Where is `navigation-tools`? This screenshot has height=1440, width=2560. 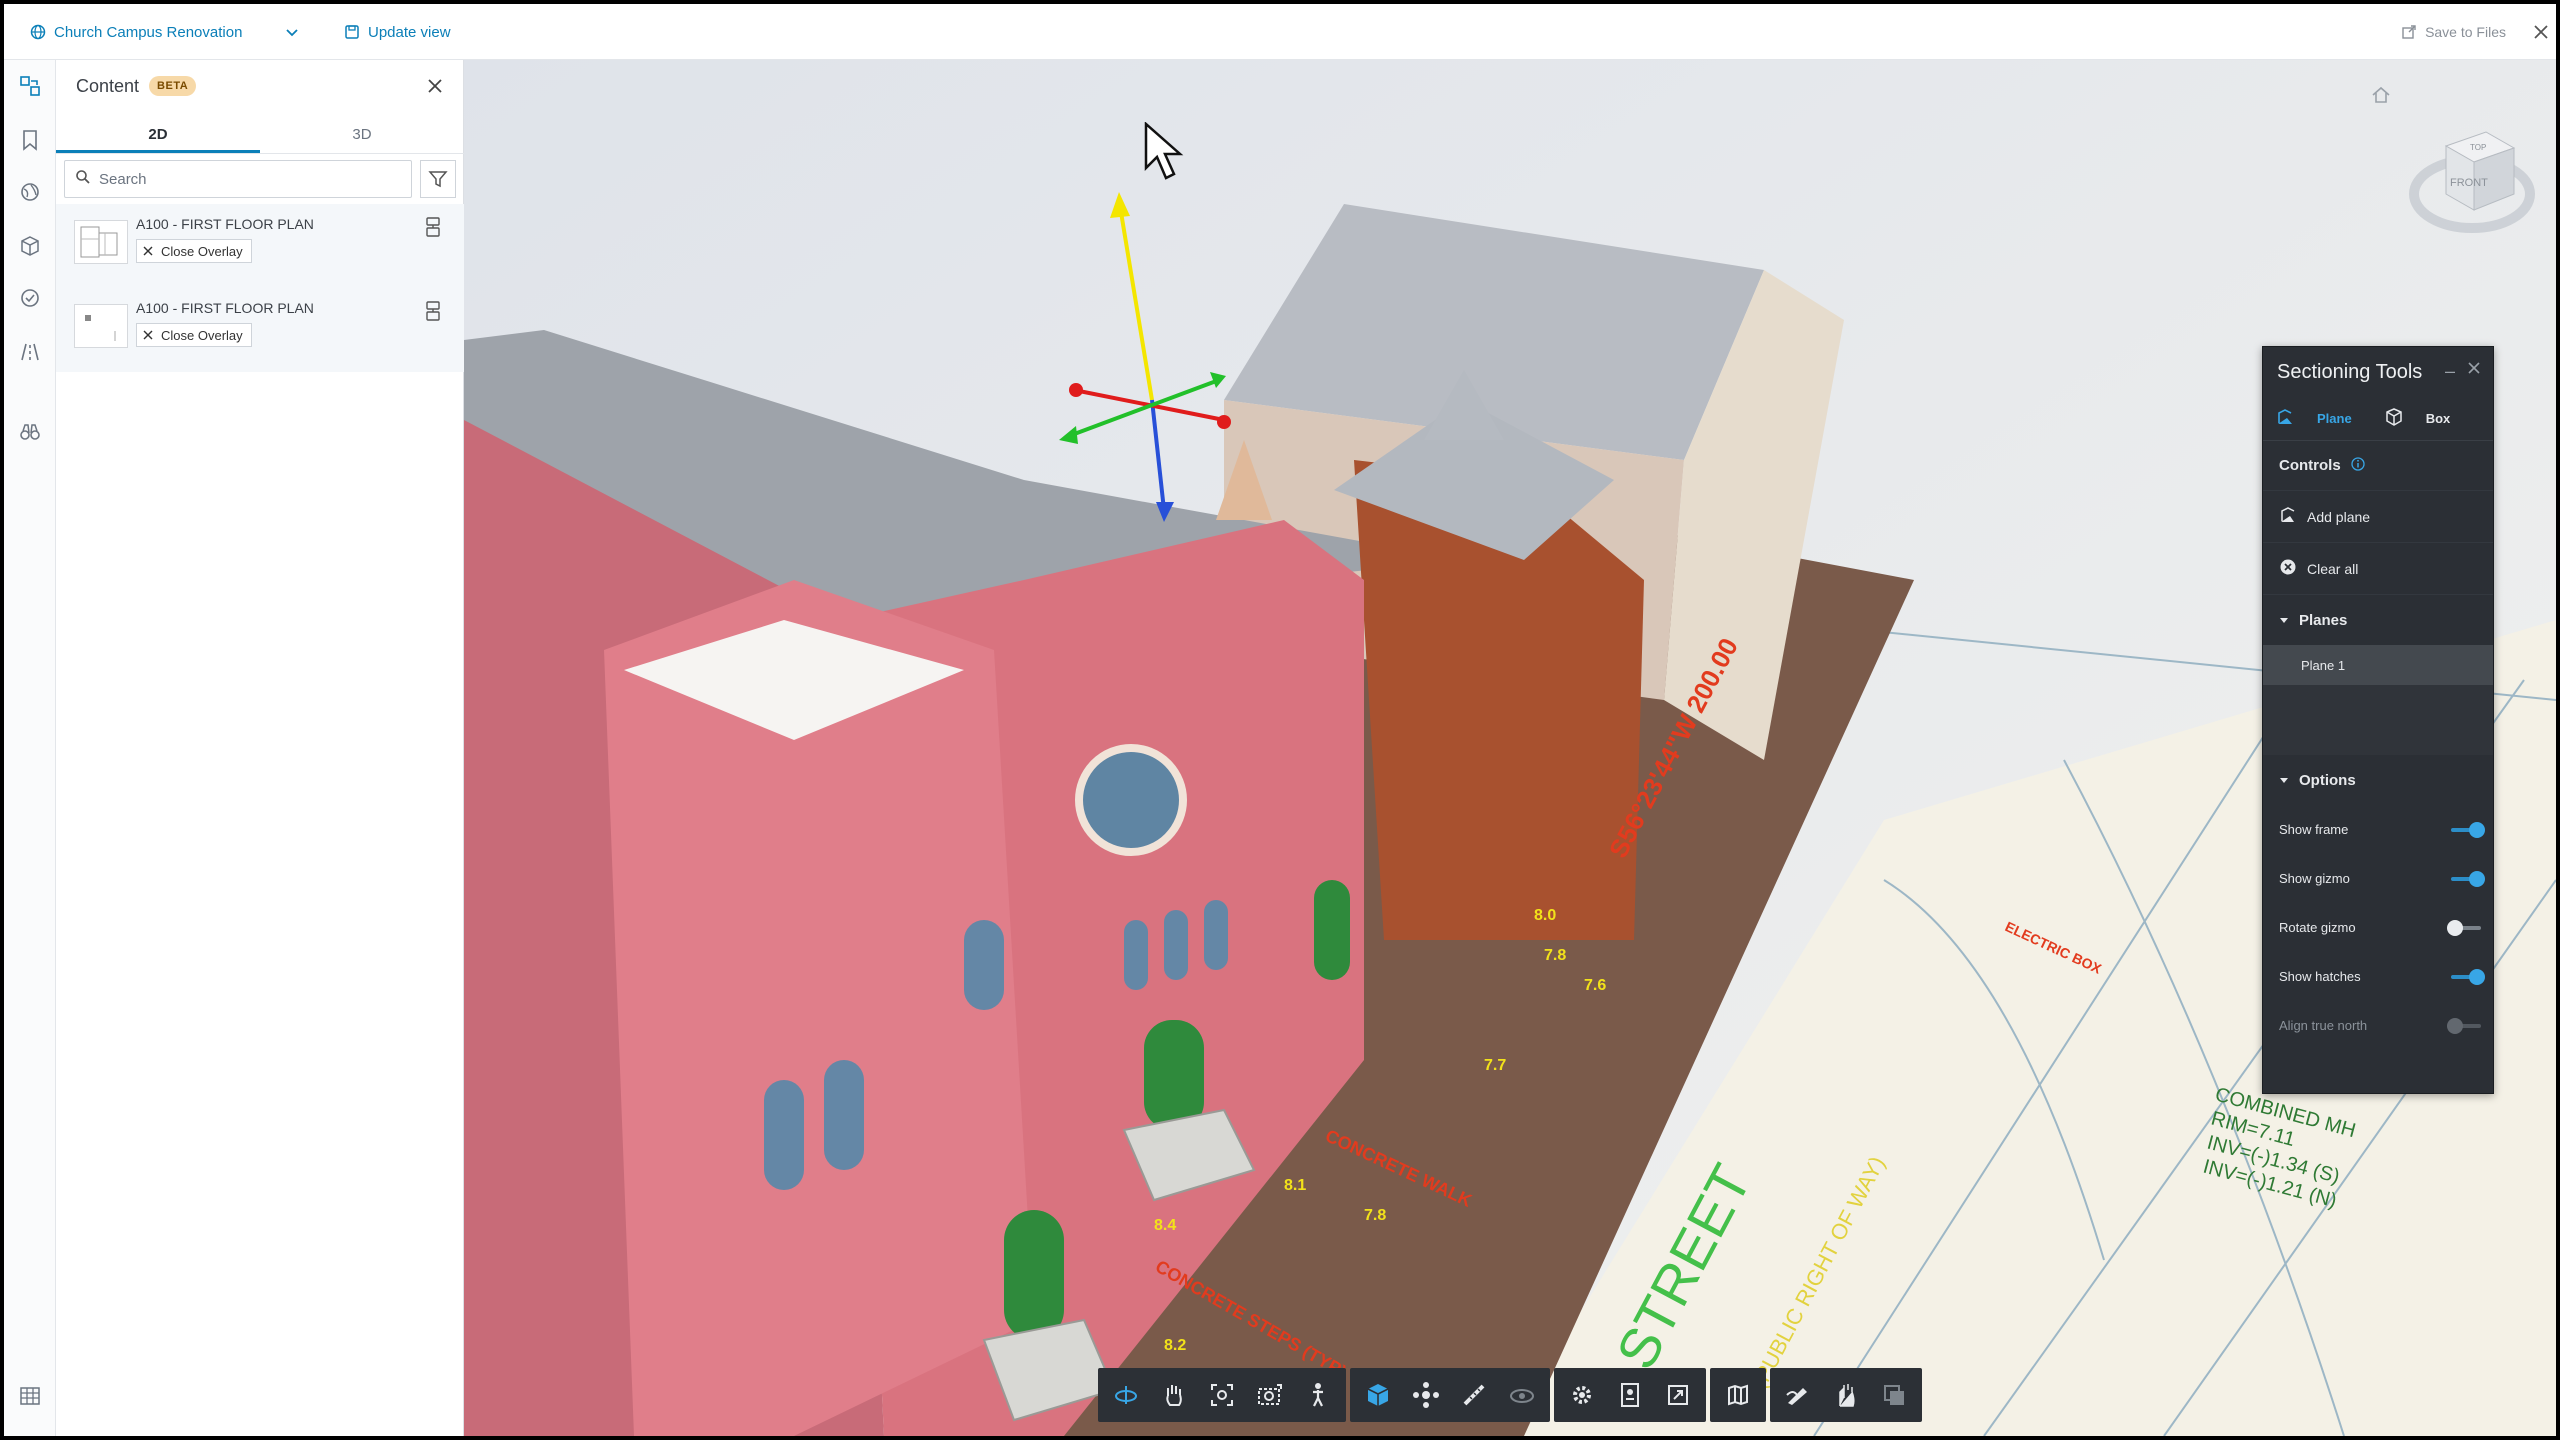
navigation-tools is located at coordinates (1222, 1395).